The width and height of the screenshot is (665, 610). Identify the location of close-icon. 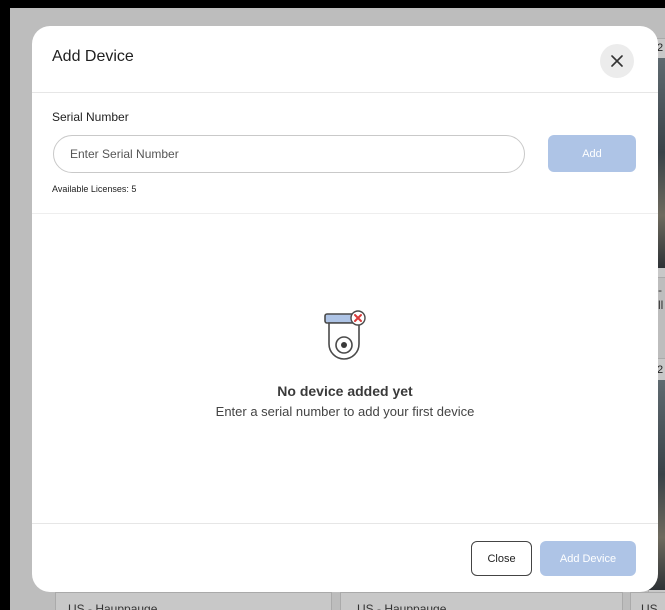
(617, 61).